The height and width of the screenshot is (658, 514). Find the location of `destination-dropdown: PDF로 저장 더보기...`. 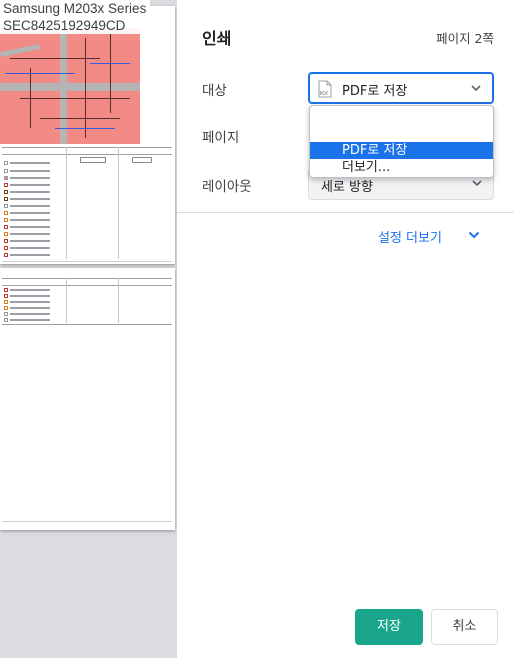

destination-dropdown: PDF로 저장 더보기... is located at coordinates (401, 141).